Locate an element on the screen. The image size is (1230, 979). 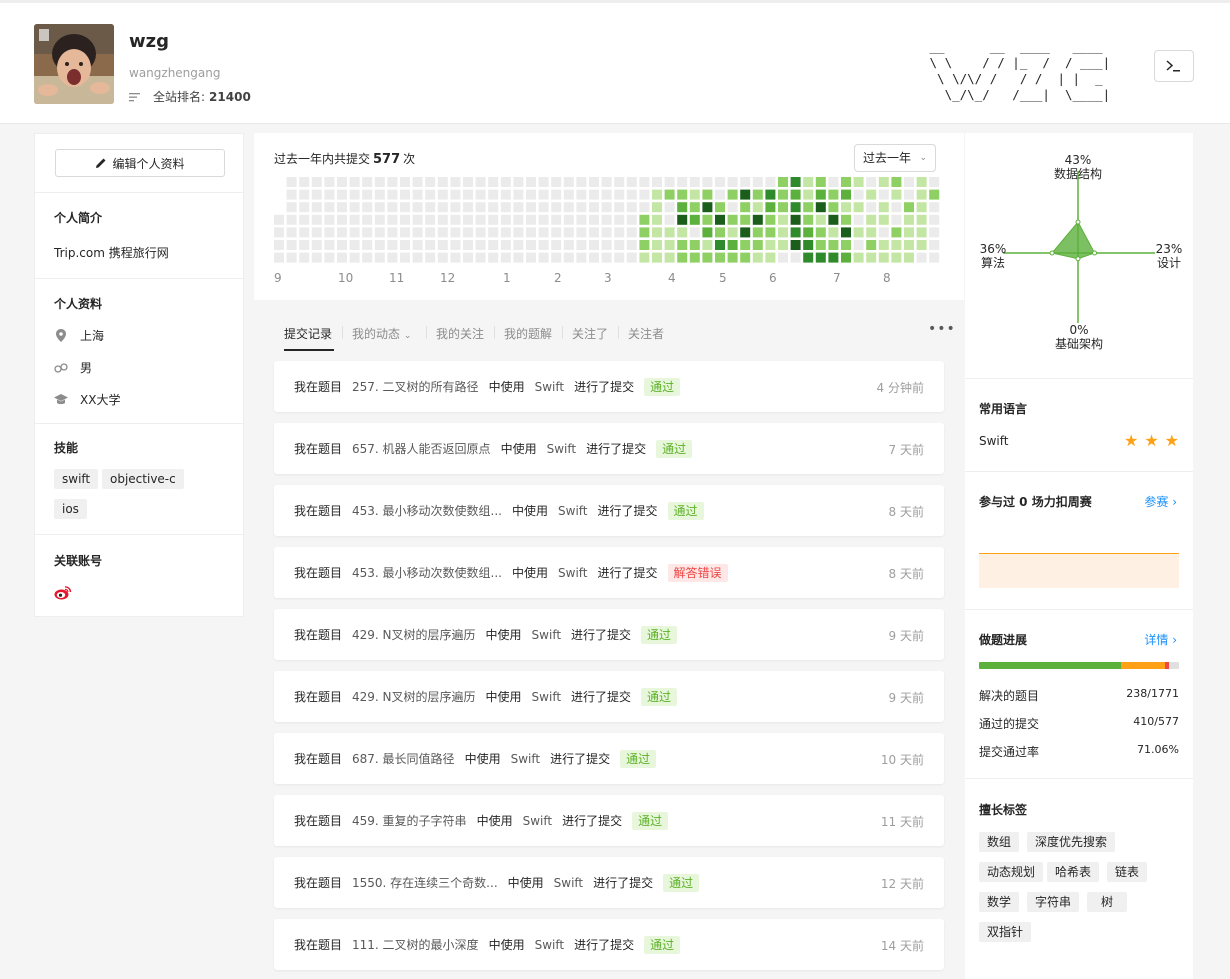
edit-profile-button: 编辑个人资料 is located at coordinates (140, 163).